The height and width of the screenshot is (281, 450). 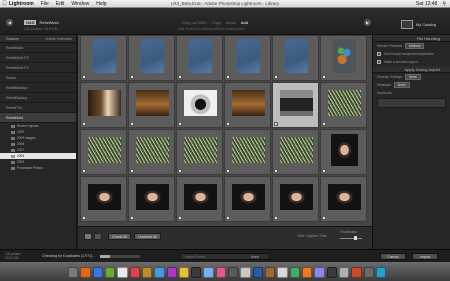 I want to click on menu-lightroom: Lightroom, so click(x=21, y=4).